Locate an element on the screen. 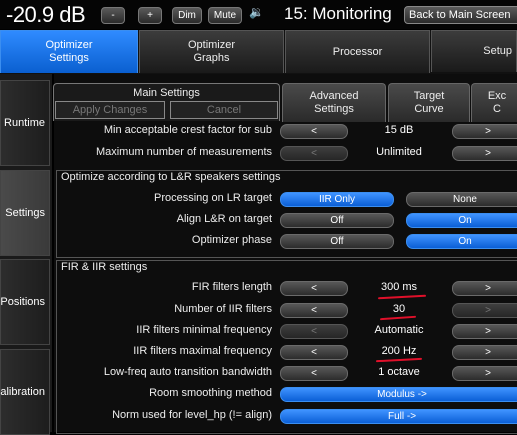 This screenshot has height=435, width=517. fir-length-increase-button: > is located at coordinates (484, 288).